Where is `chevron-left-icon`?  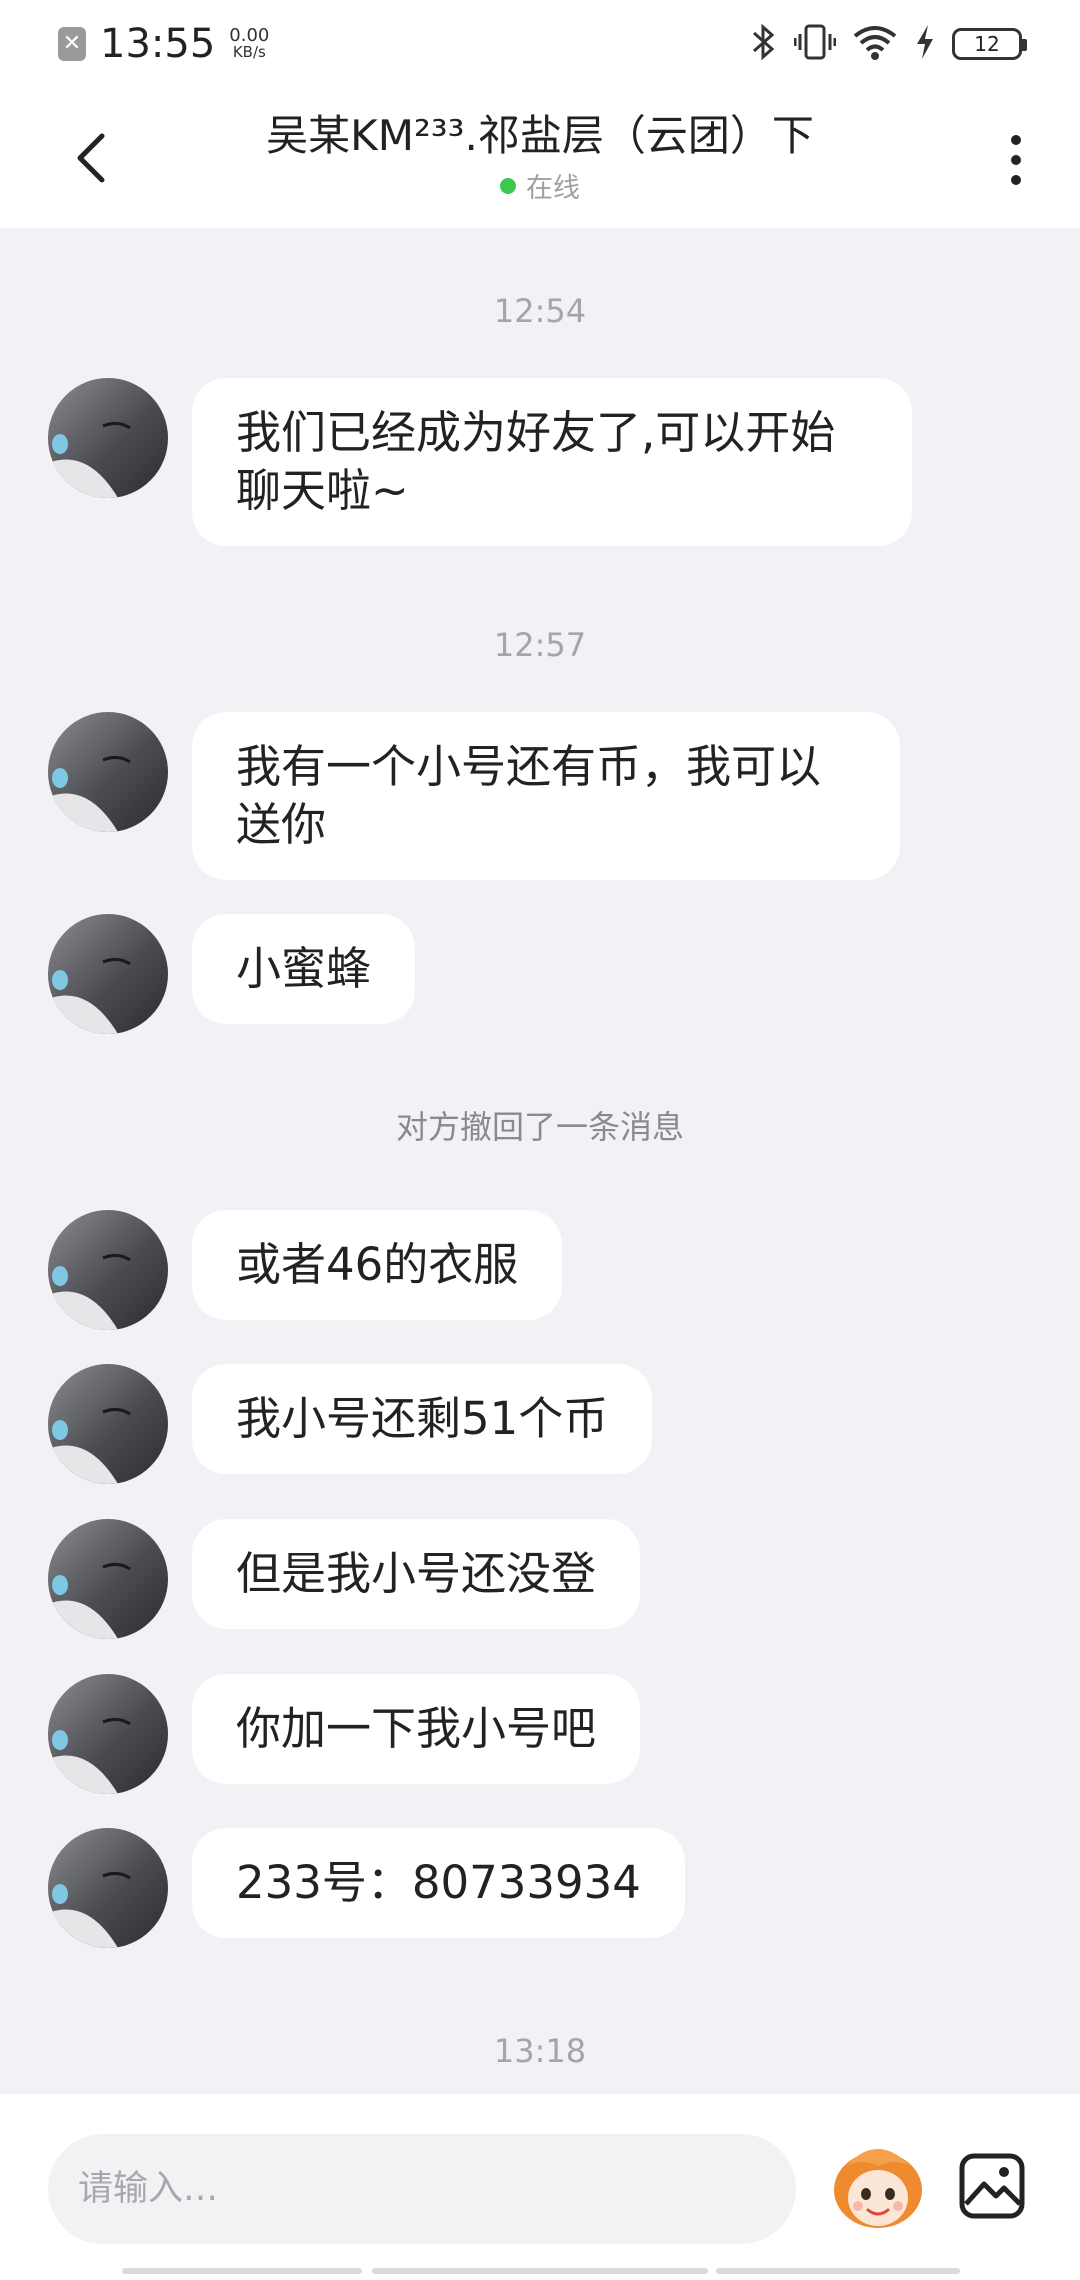 chevron-left-icon is located at coordinates (91, 158).